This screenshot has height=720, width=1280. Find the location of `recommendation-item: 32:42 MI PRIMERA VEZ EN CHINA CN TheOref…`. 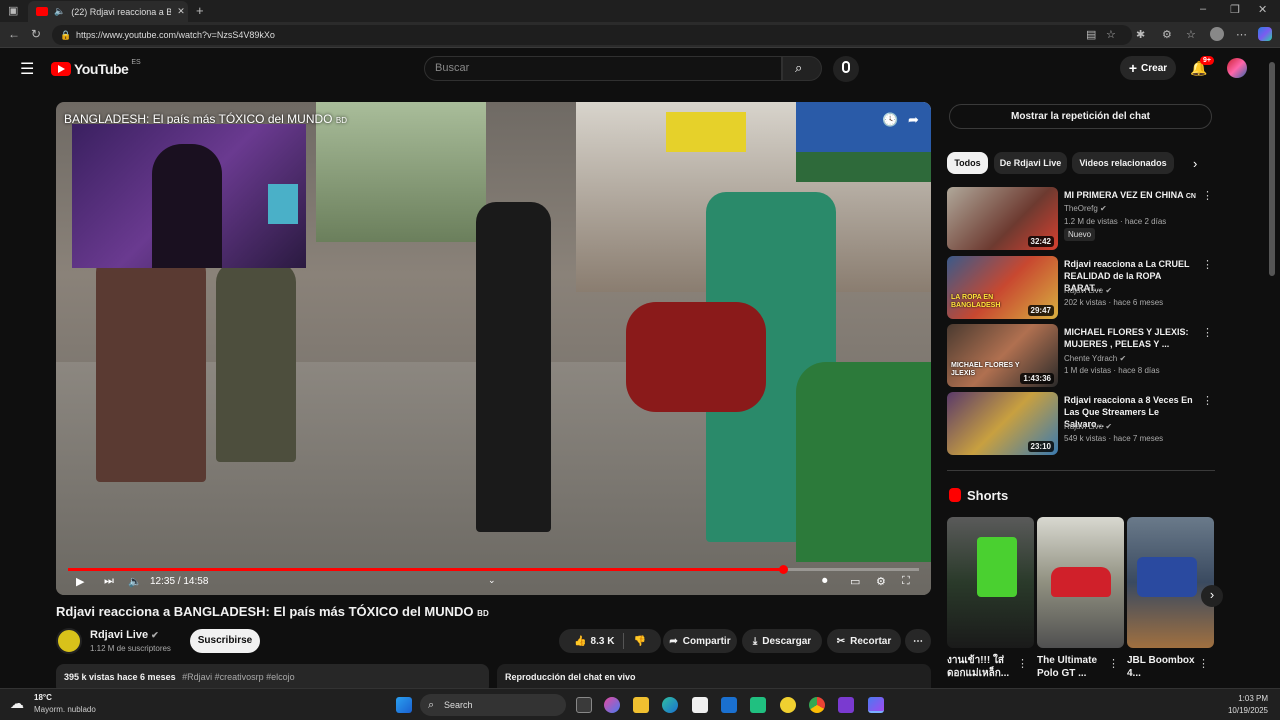

recommendation-item: 32:42 MI PRIMERA VEZ EN CHINA CN TheOref… is located at coordinates (1082, 219).